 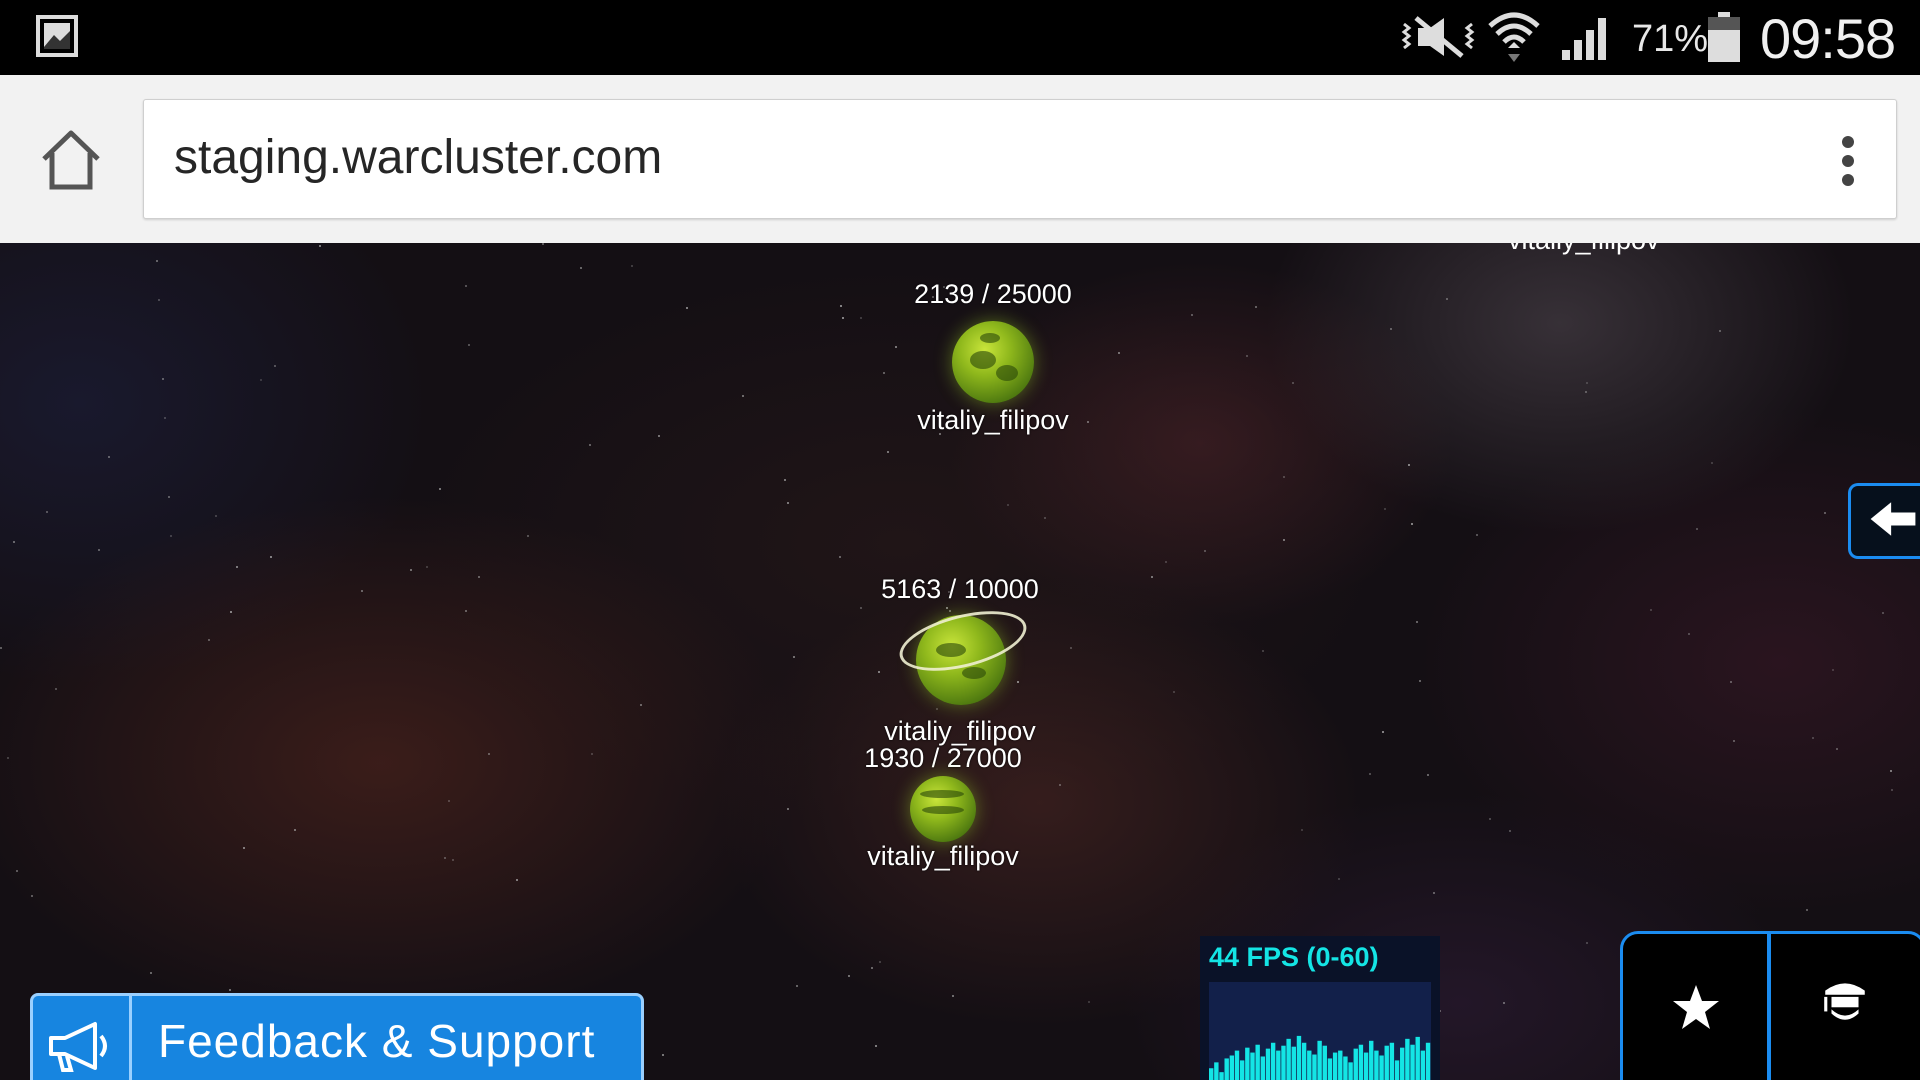 I want to click on mute-vibrate-icon, so click(x=1438, y=37).